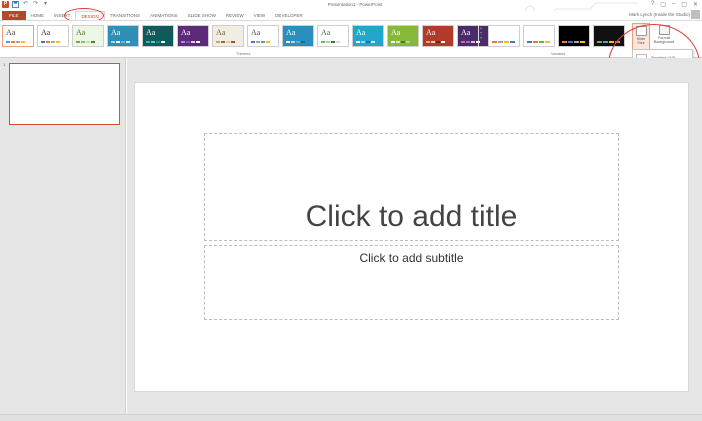  What do you see at coordinates (158, 36) in the screenshot?
I see `theme-5: Aa` at bounding box center [158, 36].